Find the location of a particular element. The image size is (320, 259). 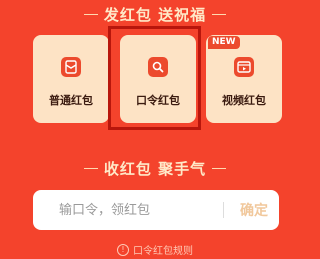

red-envelope-icon is located at coordinates (71, 67).